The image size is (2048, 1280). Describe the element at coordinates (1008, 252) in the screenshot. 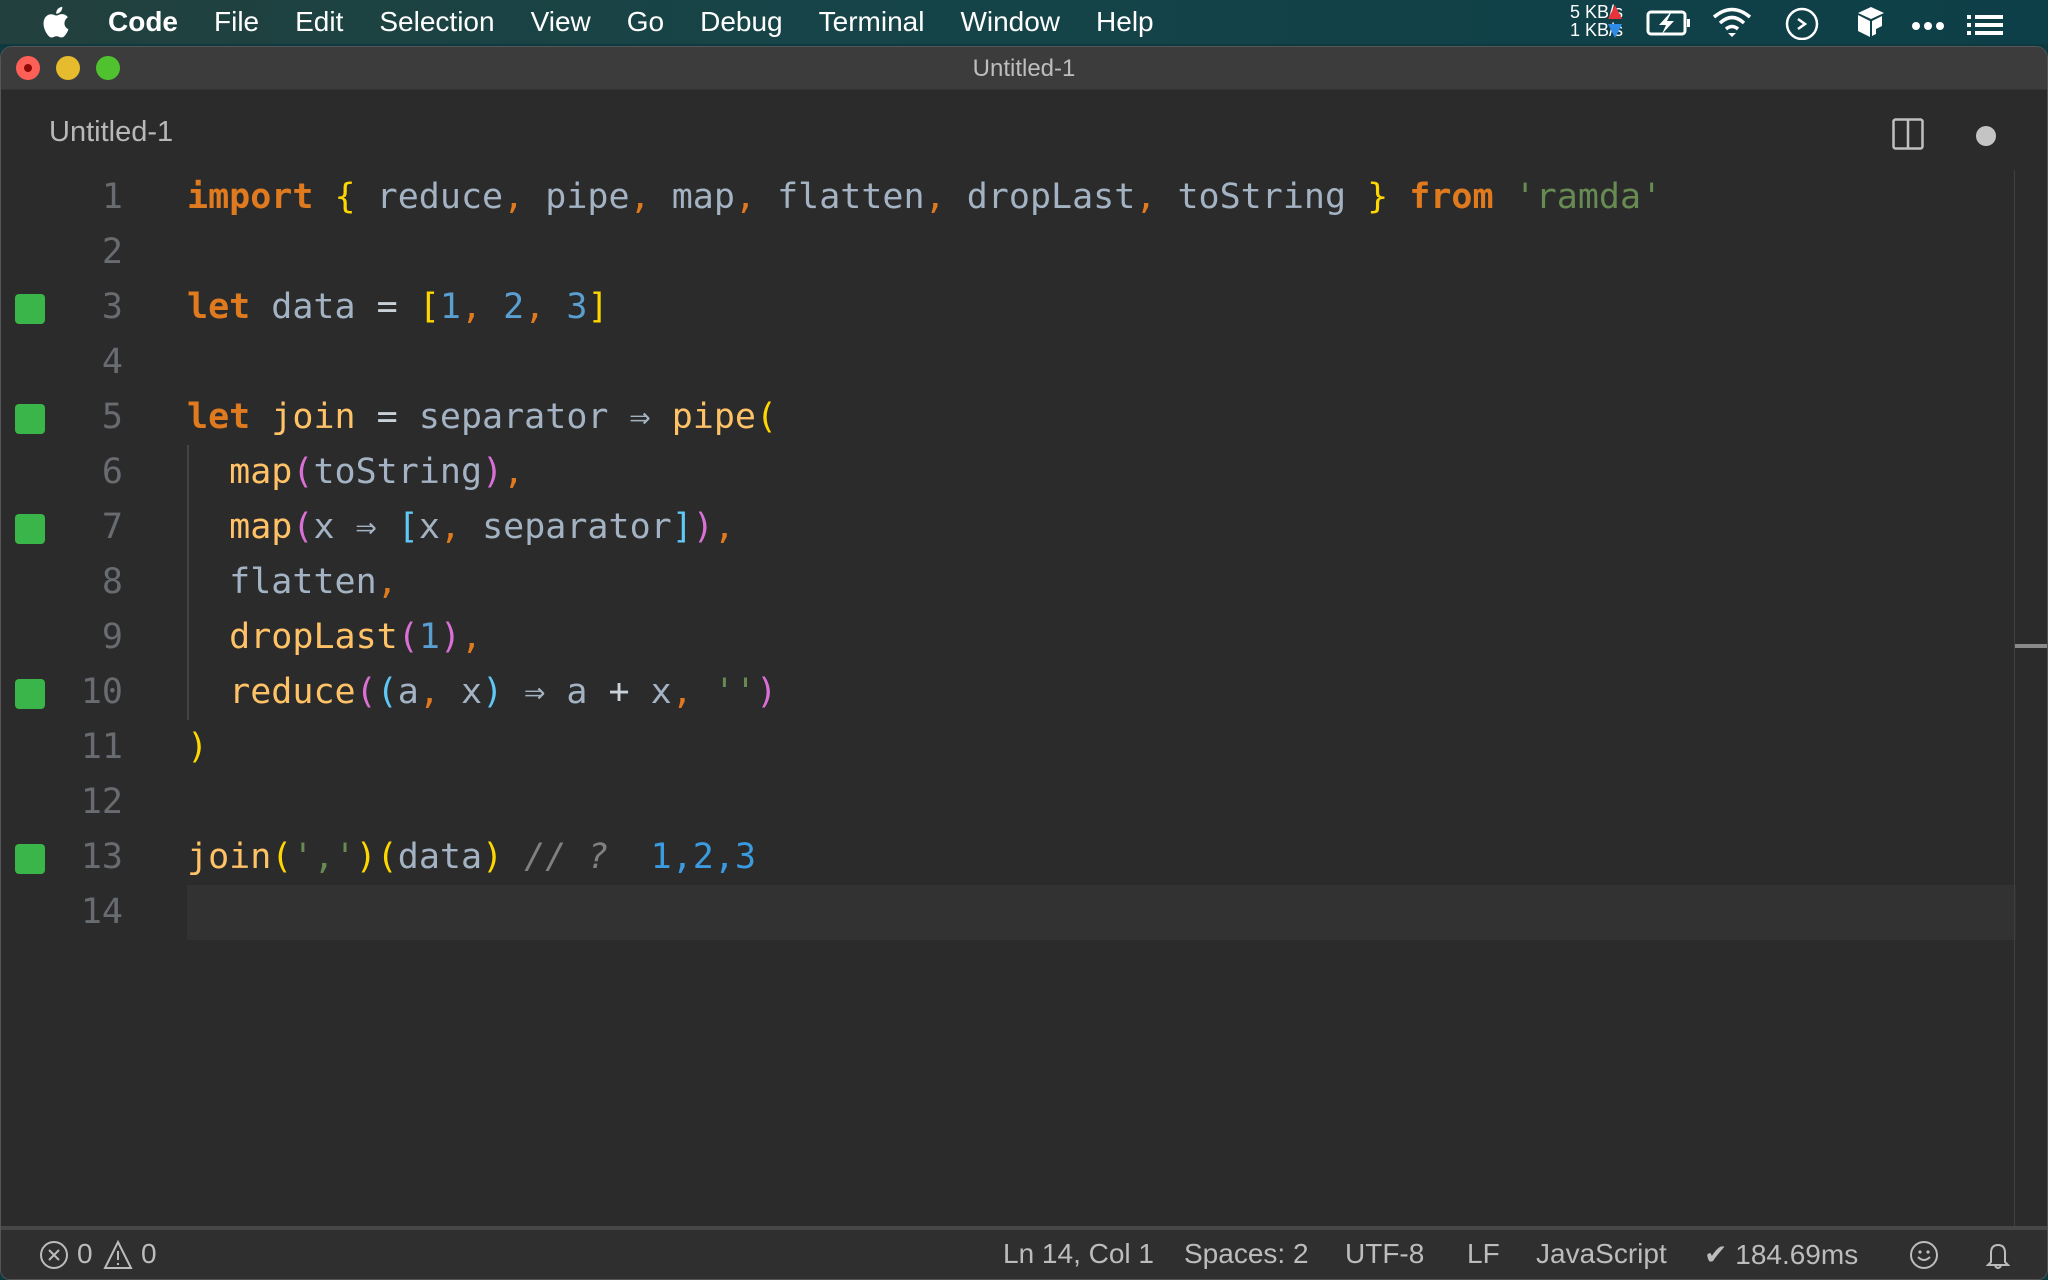

I see `code-line-2: 2` at that location.